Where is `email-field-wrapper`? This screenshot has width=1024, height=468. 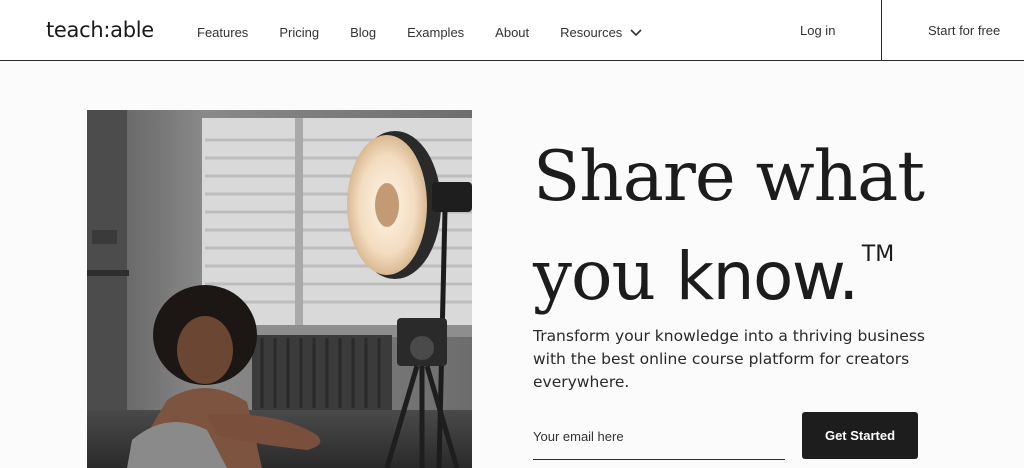
email-field-wrapper is located at coordinates (659, 438).